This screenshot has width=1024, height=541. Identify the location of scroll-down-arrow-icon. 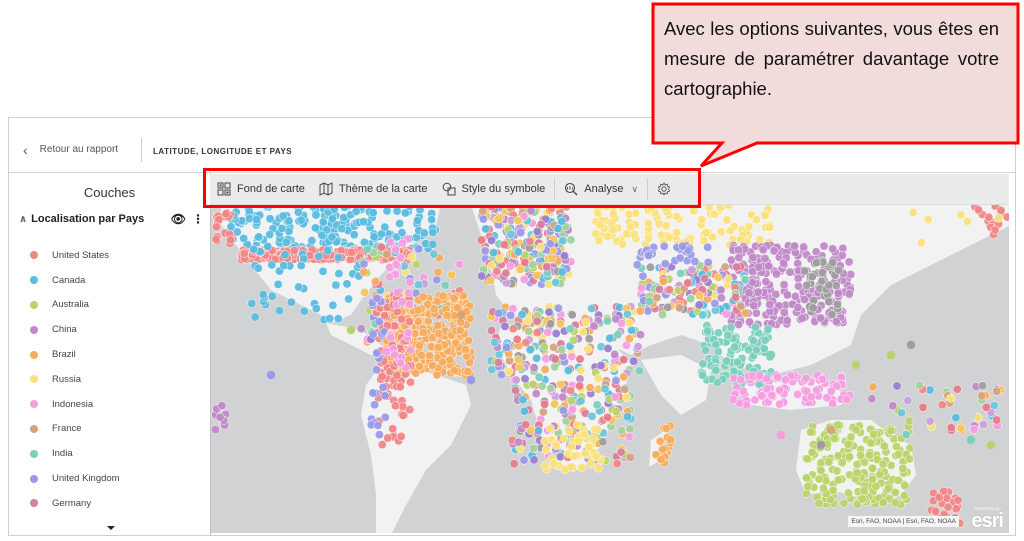
(111, 528).